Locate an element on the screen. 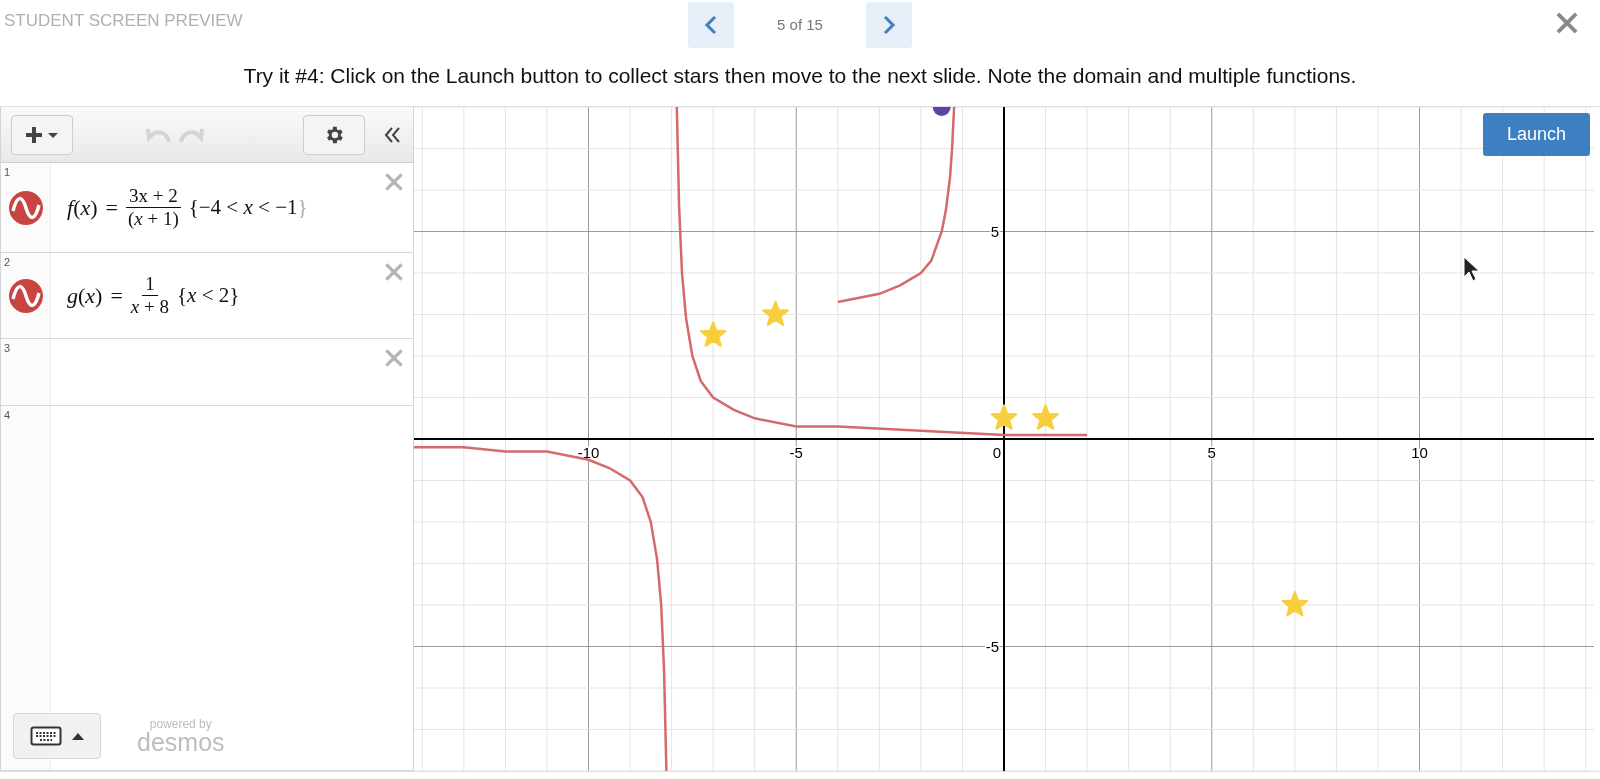  desmos-logo-text: desmos is located at coordinates (181, 742).